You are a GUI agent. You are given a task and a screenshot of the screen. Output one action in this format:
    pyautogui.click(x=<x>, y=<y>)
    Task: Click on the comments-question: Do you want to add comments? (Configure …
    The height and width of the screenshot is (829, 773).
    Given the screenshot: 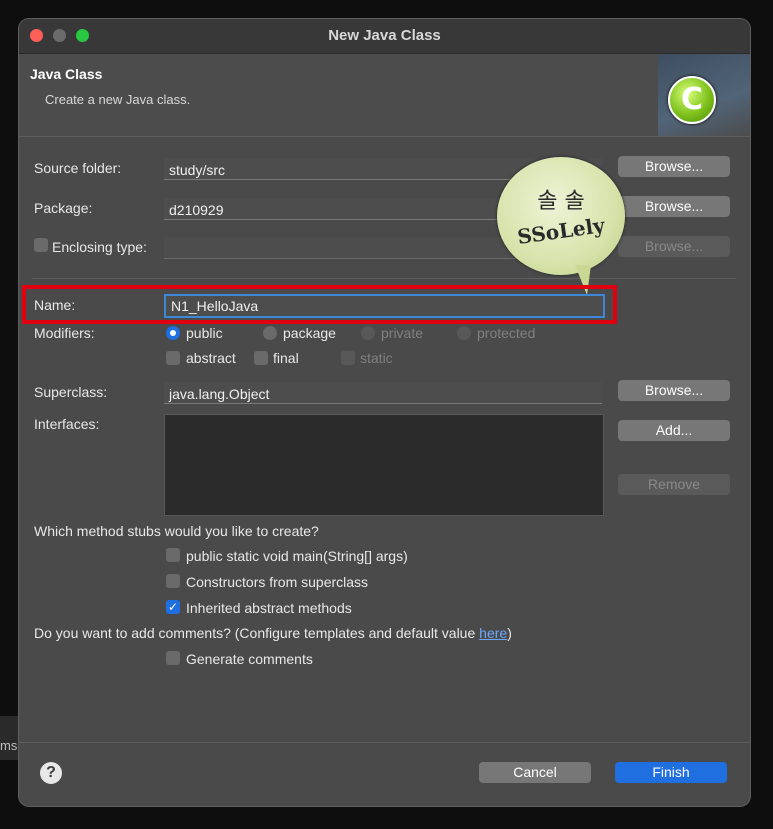 What is the action you would take?
    pyautogui.click(x=273, y=633)
    